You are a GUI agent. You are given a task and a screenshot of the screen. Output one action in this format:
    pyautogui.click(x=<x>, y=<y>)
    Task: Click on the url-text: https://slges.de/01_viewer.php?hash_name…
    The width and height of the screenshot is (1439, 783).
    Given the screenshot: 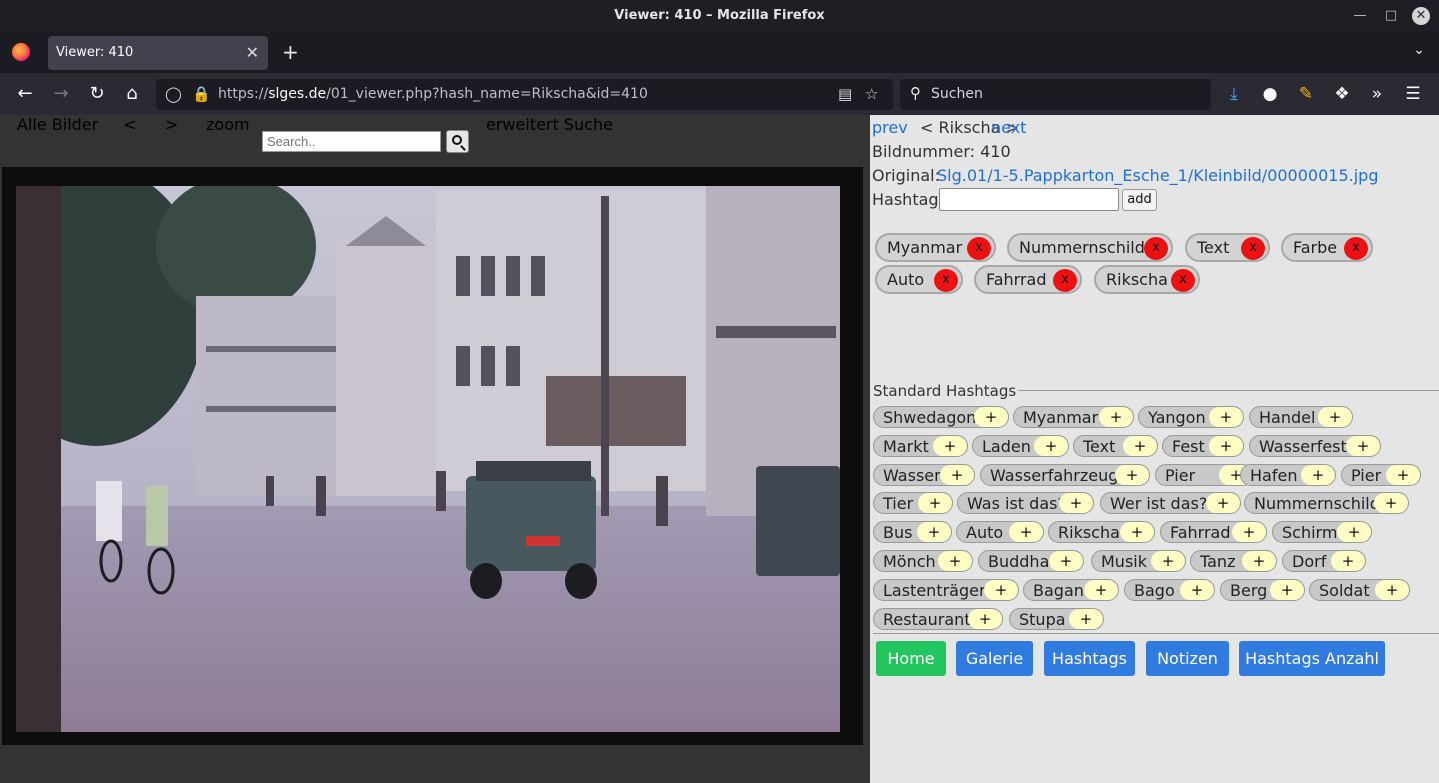 What is the action you would take?
    pyautogui.click(x=433, y=94)
    